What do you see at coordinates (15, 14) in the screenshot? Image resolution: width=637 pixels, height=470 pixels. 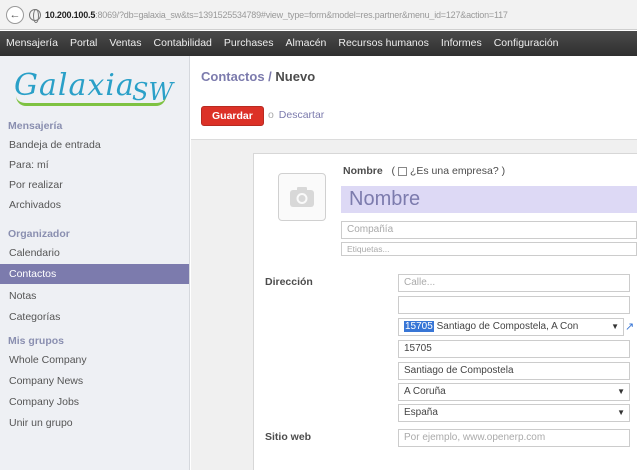 I see `back-arrow-icon: ←` at bounding box center [15, 14].